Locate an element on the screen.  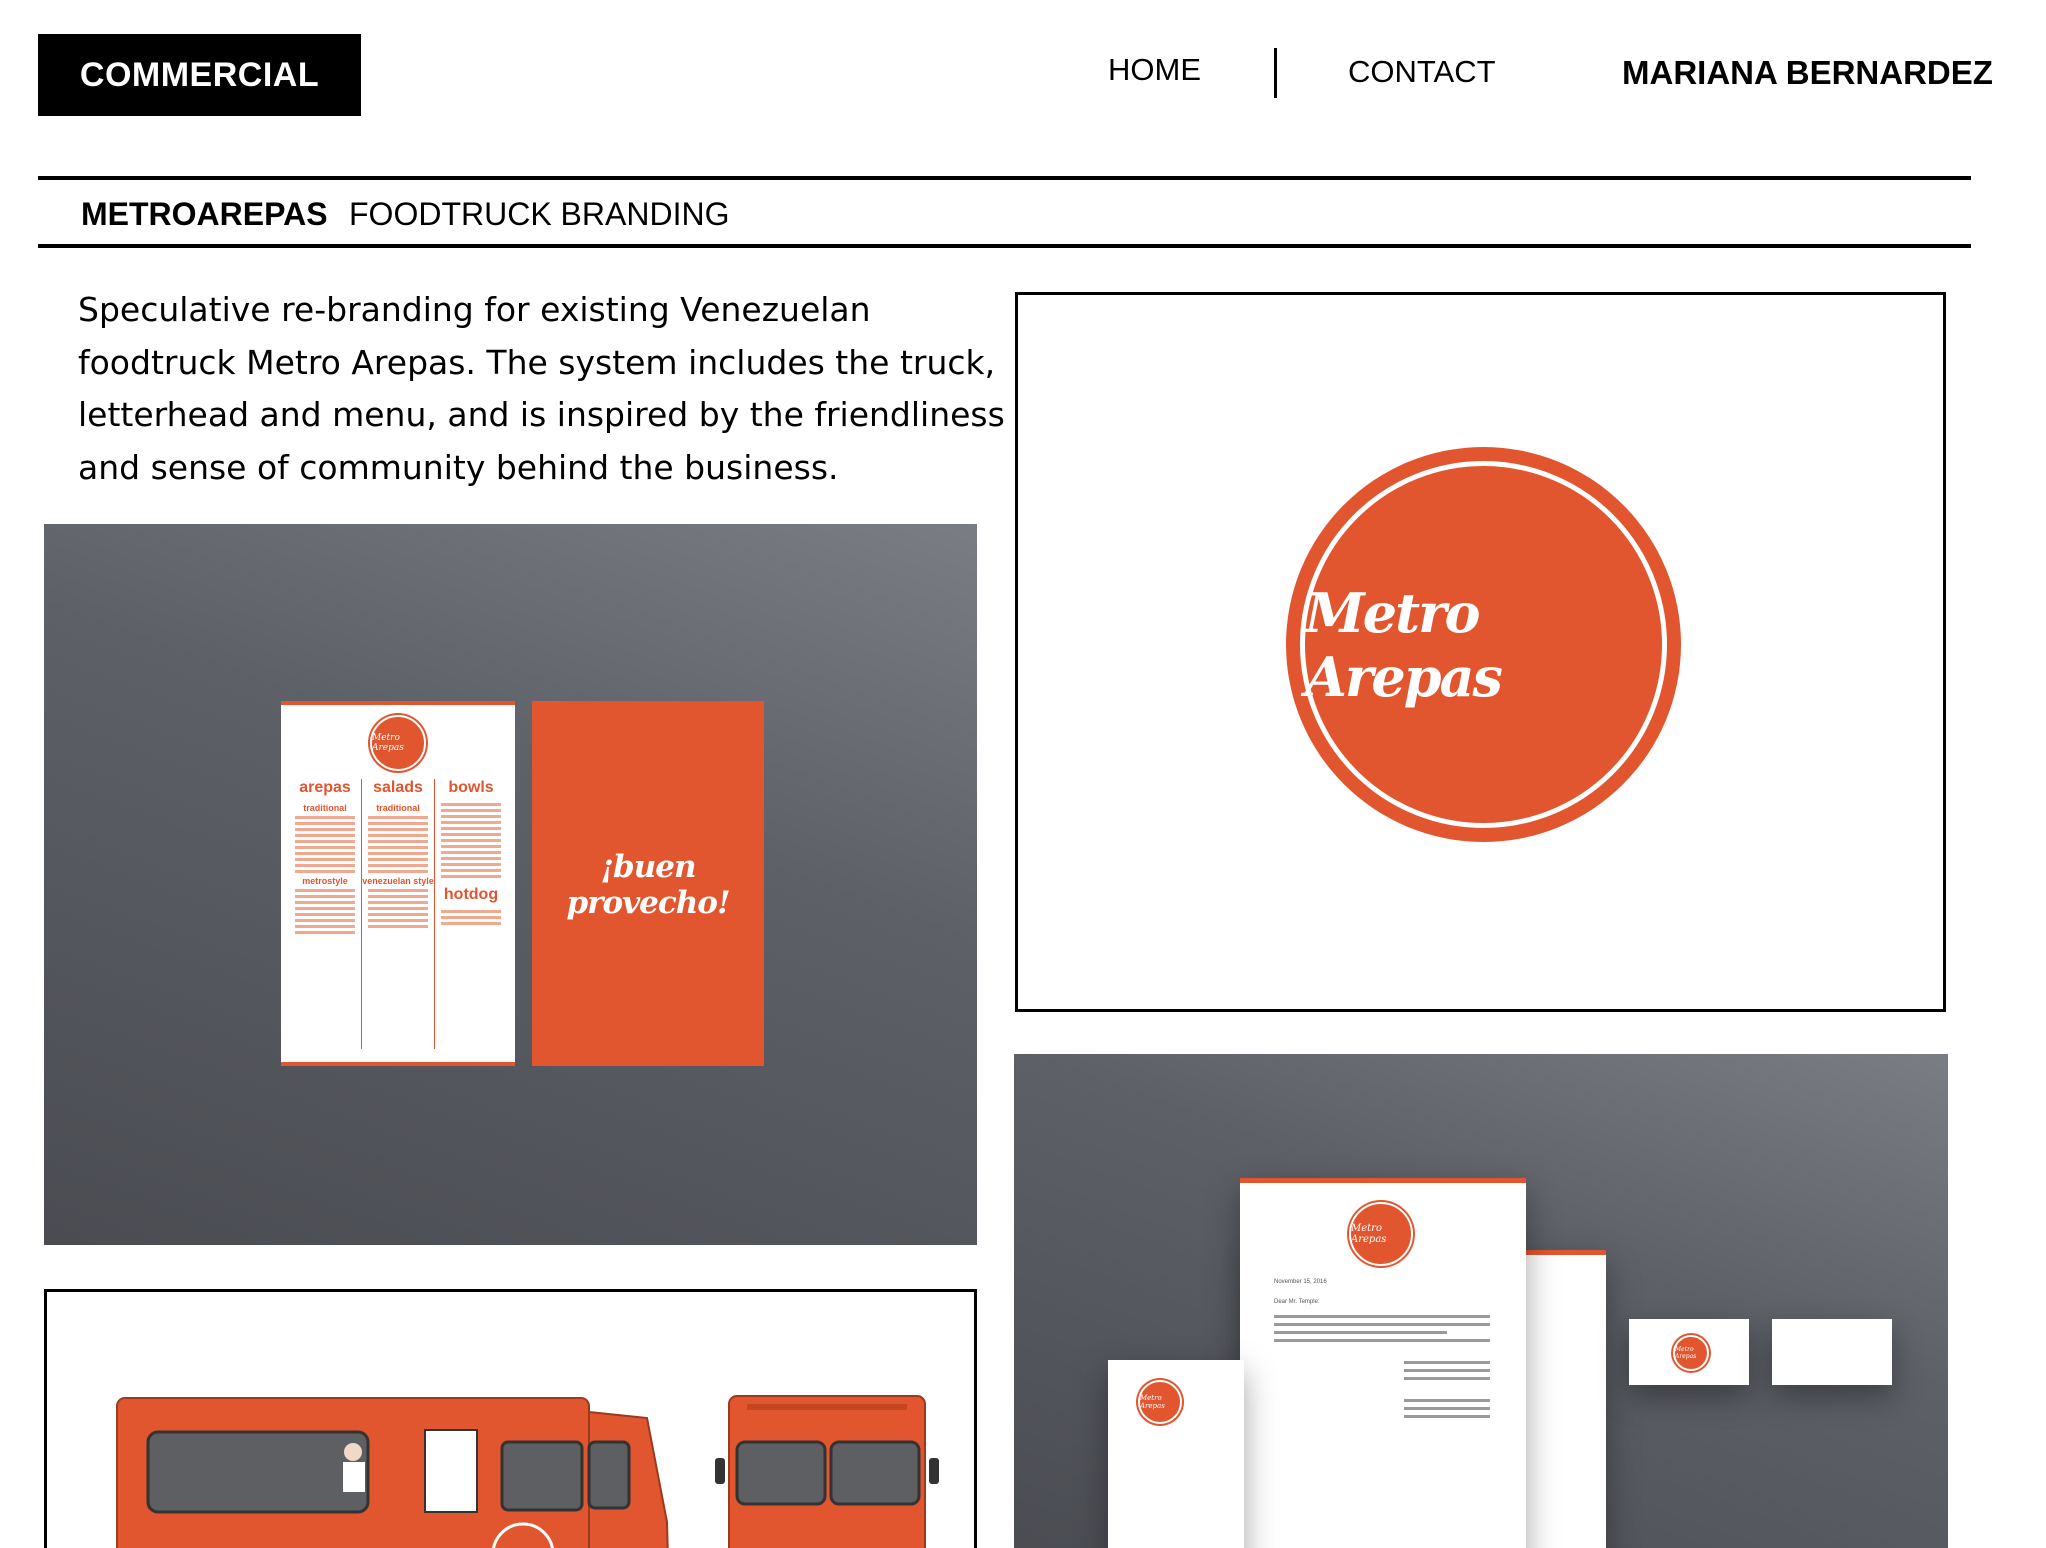
title-rule-top is located at coordinates (1004, 178).